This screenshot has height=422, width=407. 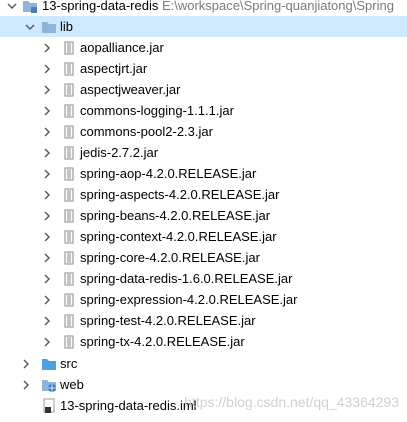 I want to click on tree-row-jar: spring-core-4.2.0.RELEASE.jar, so click(x=203, y=257).